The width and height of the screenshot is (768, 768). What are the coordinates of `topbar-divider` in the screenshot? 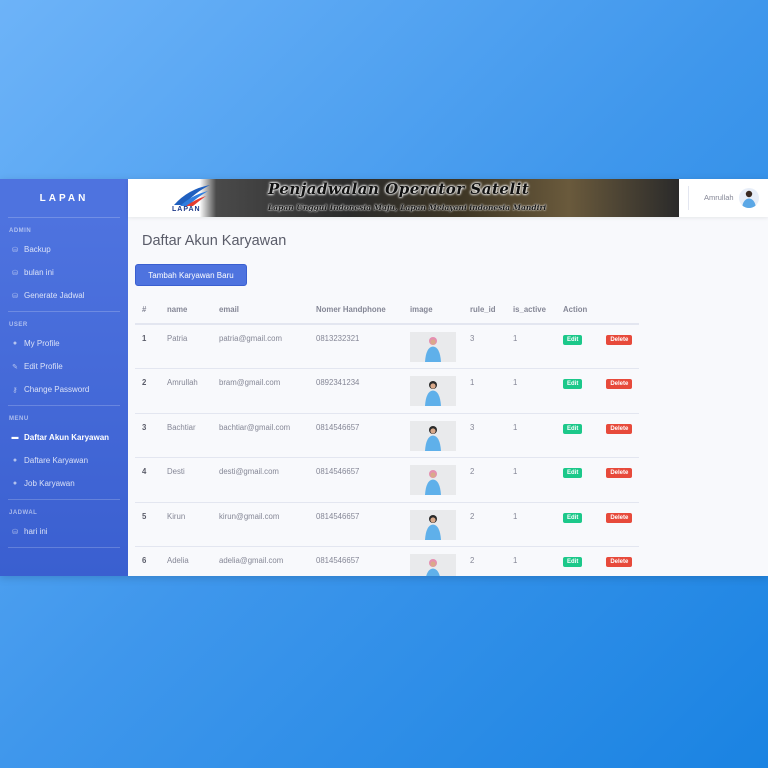 It's located at (688, 198).